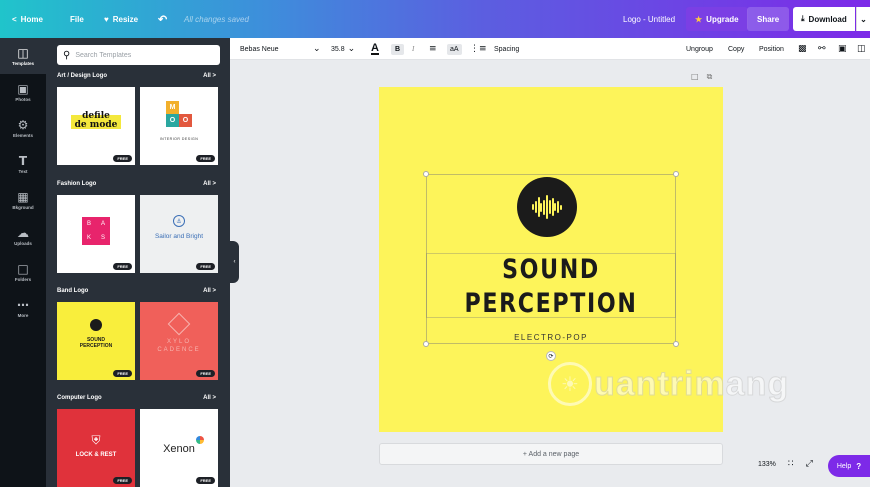 This screenshot has height=487, width=870. What do you see at coordinates (859, 466) in the screenshot?
I see `question-icon: ?` at bounding box center [859, 466].